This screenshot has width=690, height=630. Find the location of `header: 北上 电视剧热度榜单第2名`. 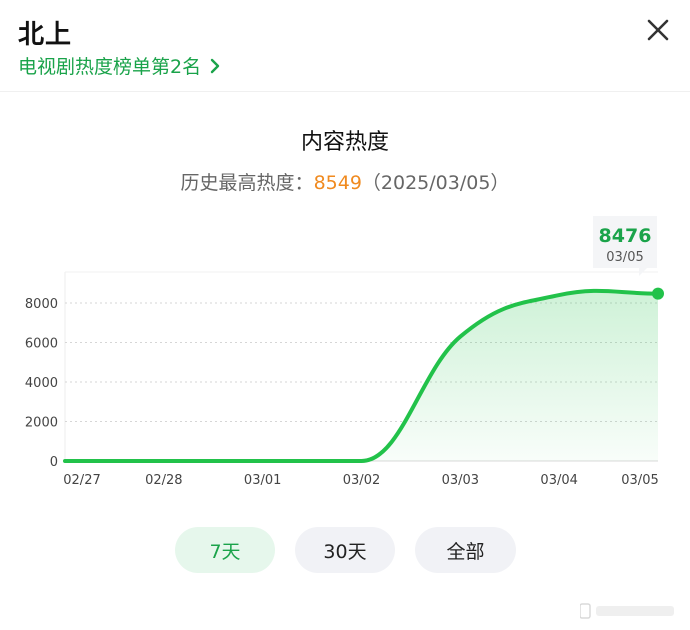

header: 北上 电视剧热度榜单第2名 is located at coordinates (345, 46).